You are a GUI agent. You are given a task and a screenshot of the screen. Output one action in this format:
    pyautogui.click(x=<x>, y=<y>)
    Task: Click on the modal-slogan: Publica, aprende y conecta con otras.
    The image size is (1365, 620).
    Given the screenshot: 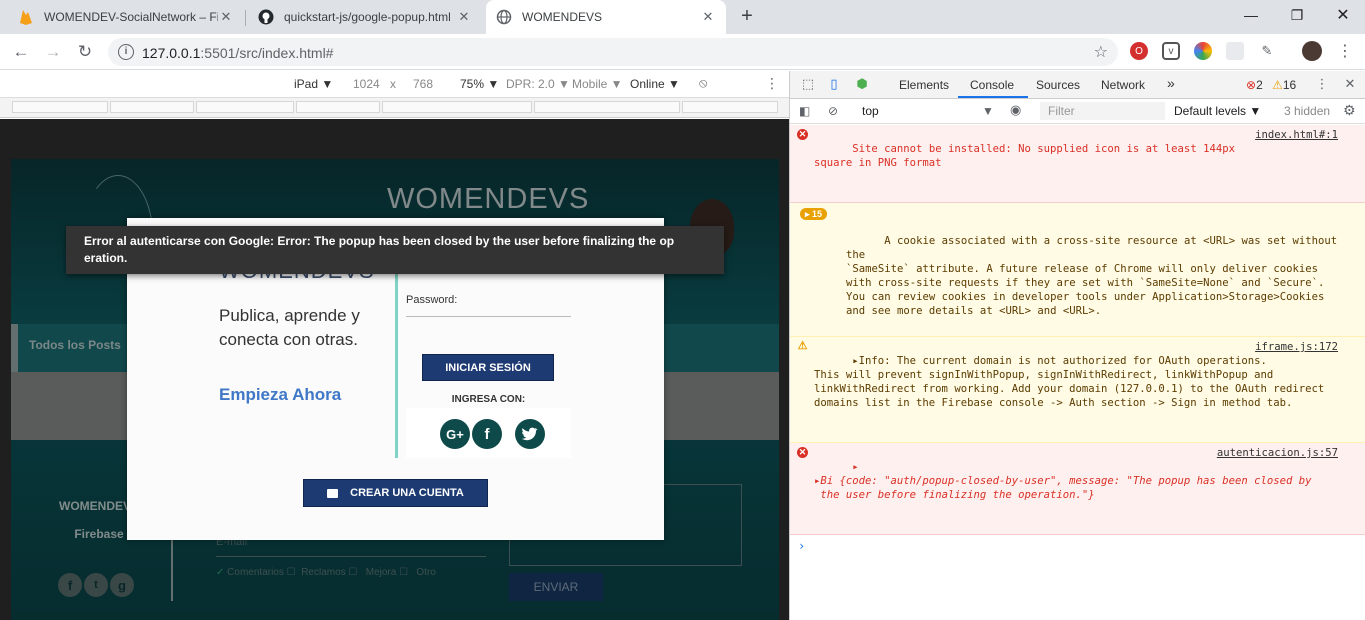 What is the action you would take?
    pyautogui.click(x=289, y=327)
    